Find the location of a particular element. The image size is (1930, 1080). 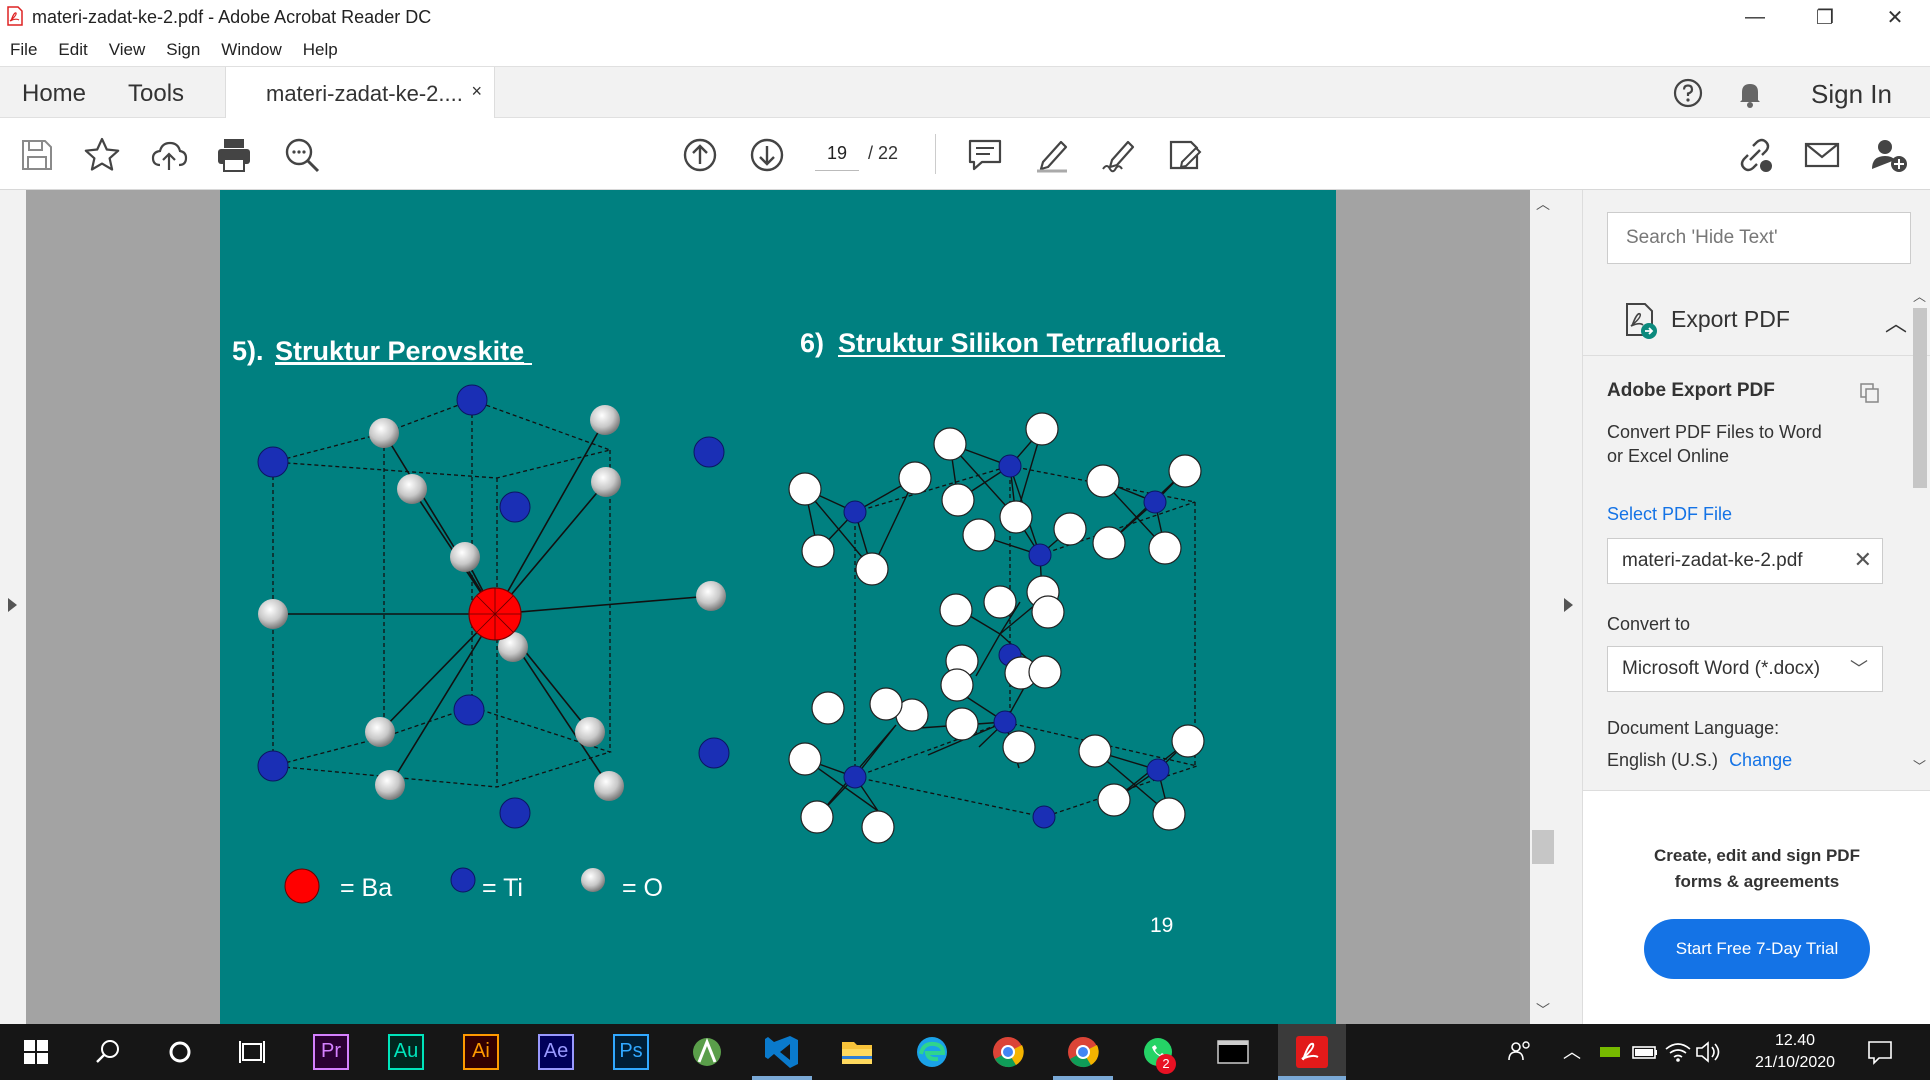

sign-pen-icon is located at coordinates (1119, 155).